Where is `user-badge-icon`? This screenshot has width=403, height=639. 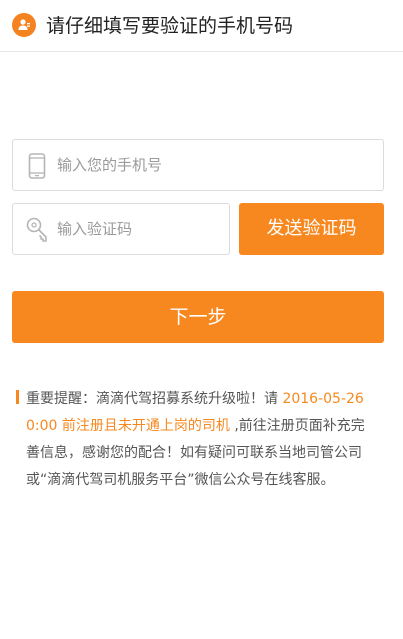
user-badge-icon is located at coordinates (24, 25).